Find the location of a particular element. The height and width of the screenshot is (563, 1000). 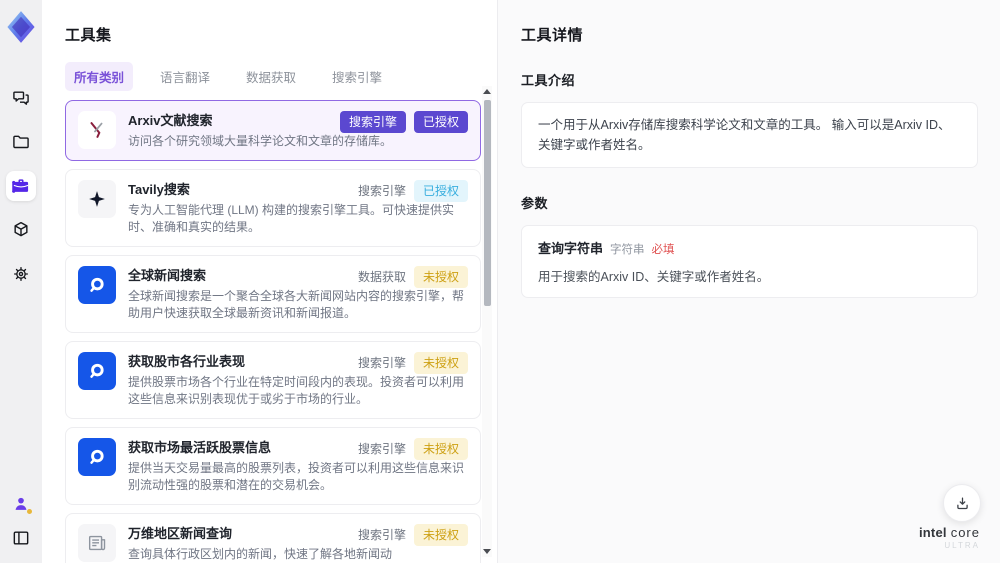

page-title: 工具集 is located at coordinates (88, 35).